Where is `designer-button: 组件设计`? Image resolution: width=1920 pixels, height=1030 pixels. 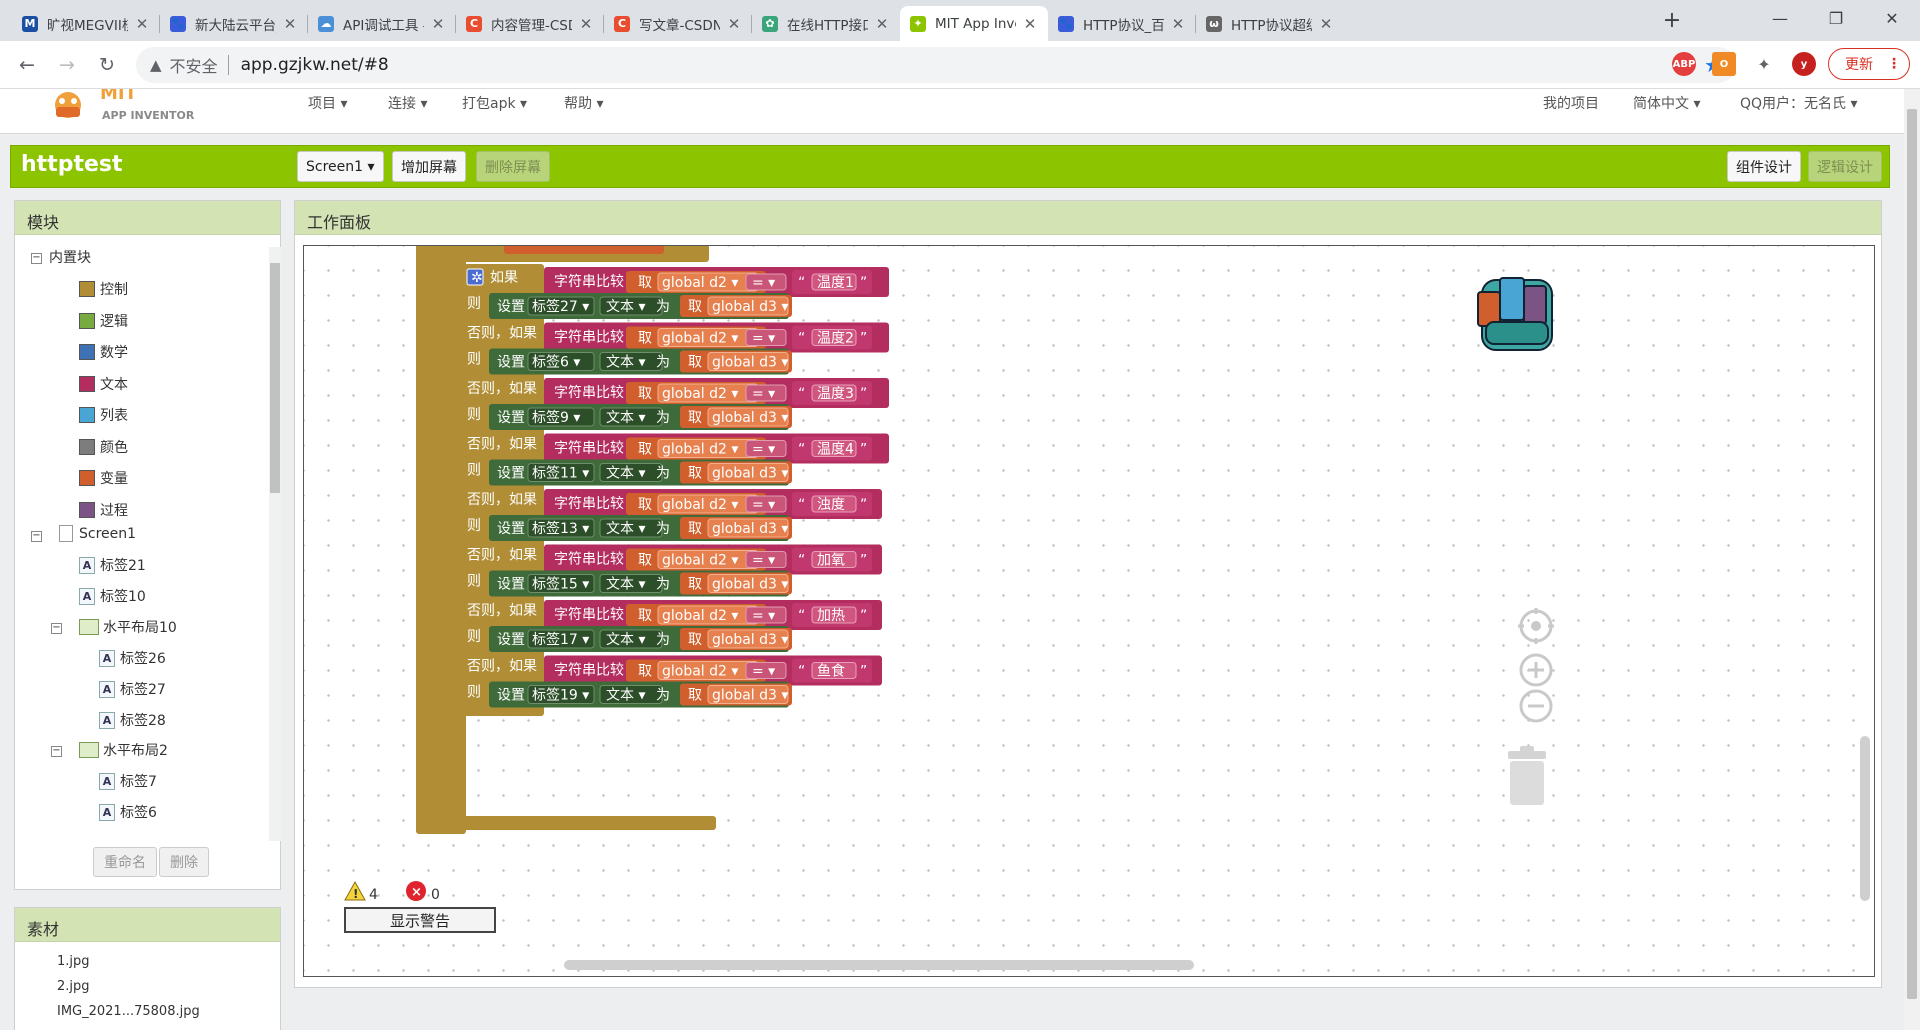 designer-button: 组件设计 is located at coordinates (1764, 166).